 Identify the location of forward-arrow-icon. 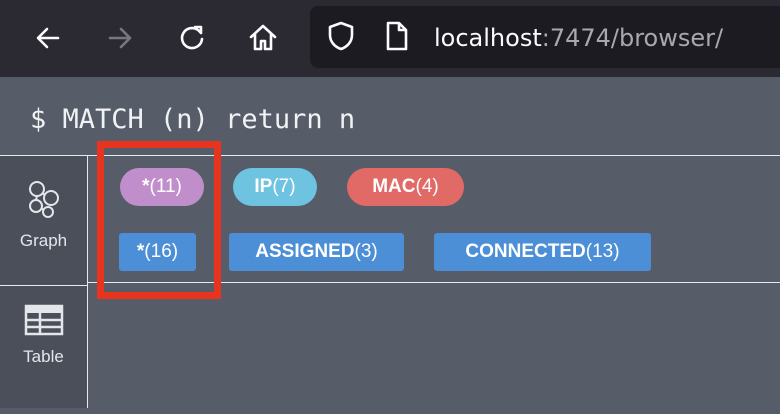
(120, 38).